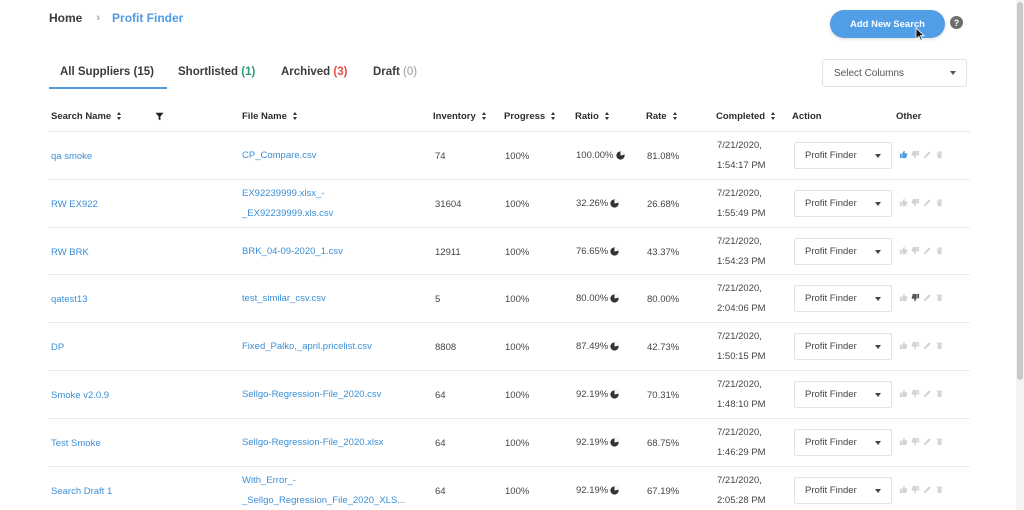 Image resolution: width=1024 pixels, height=510 pixels. Describe the element at coordinates (592, 116) in the screenshot. I see `column-header-ratio: Ratio` at that location.